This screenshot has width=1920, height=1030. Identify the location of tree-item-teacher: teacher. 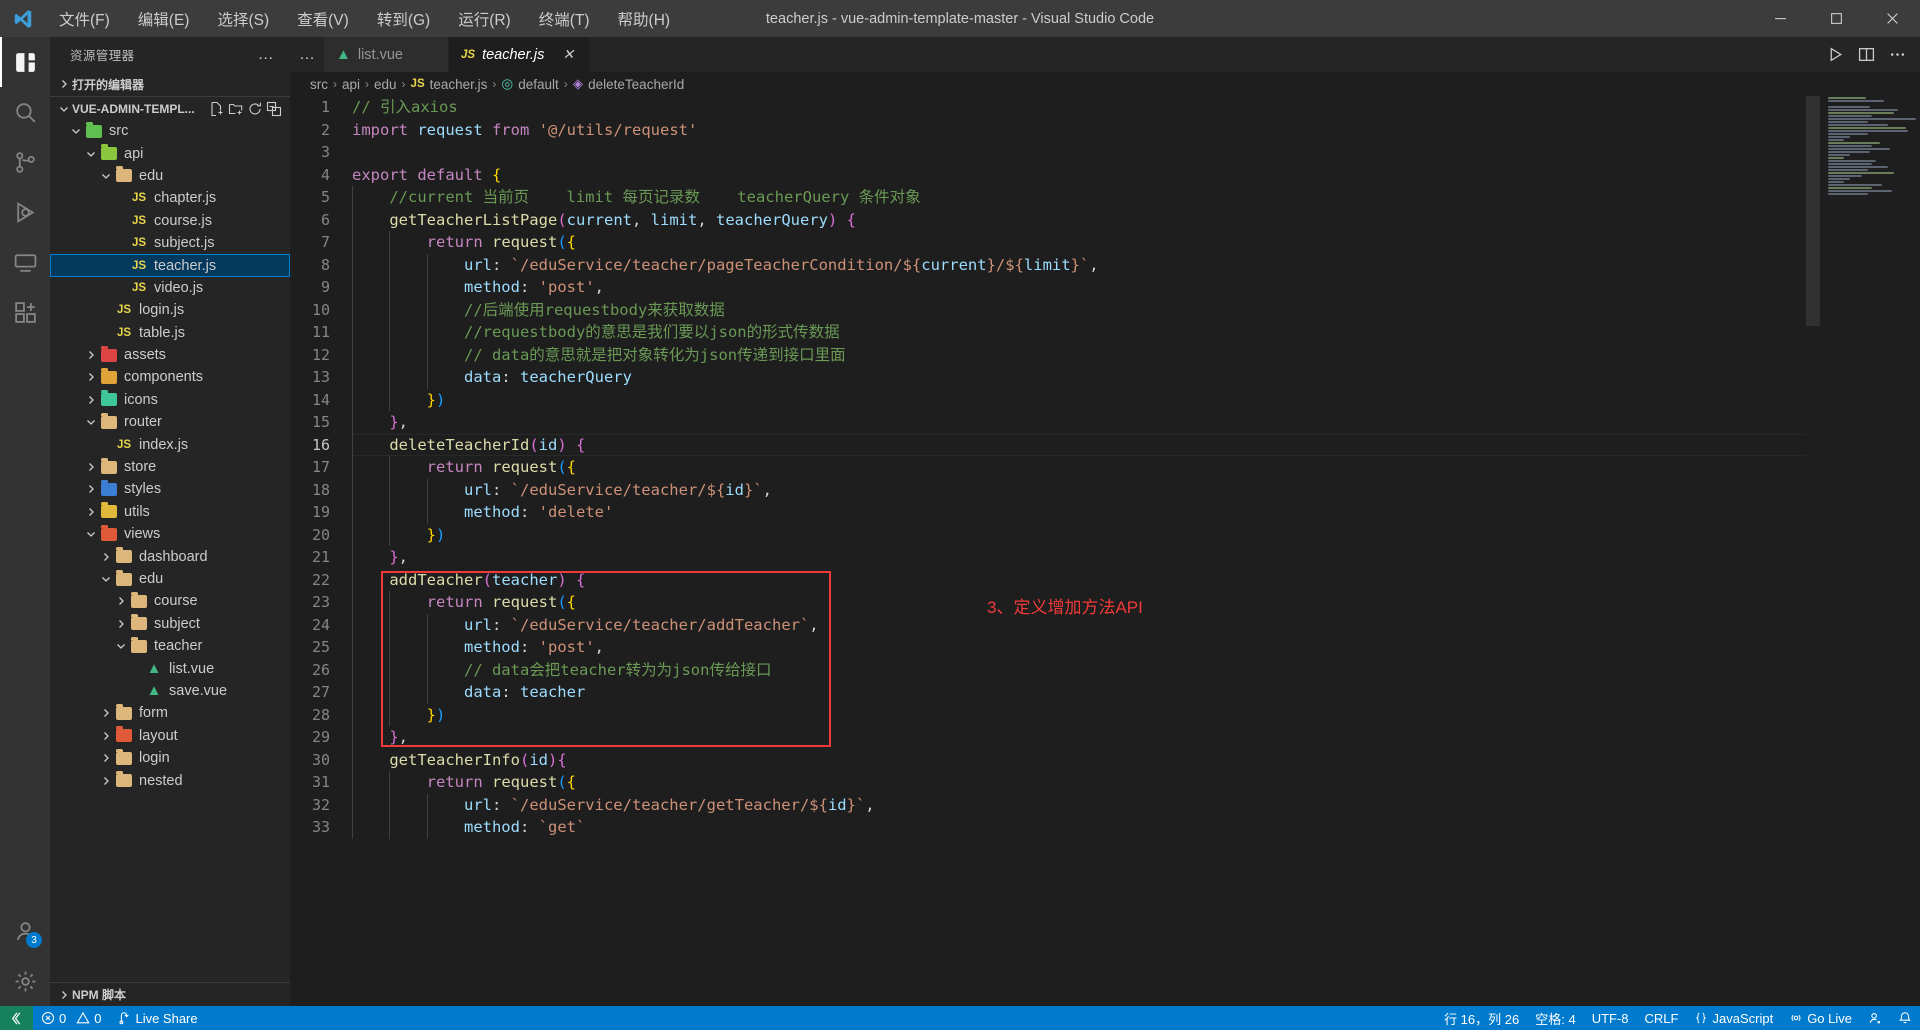
(170, 646).